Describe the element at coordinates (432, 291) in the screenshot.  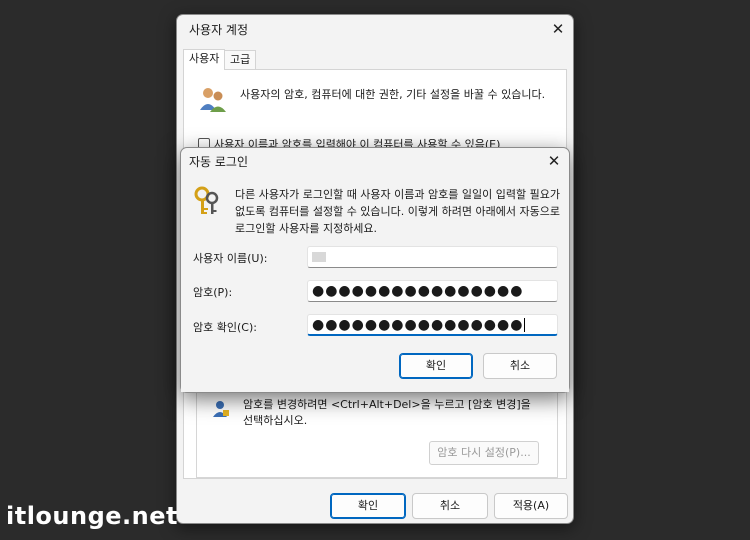
I see `password-input: ●●●●●●●●●●●●●●●●` at that location.